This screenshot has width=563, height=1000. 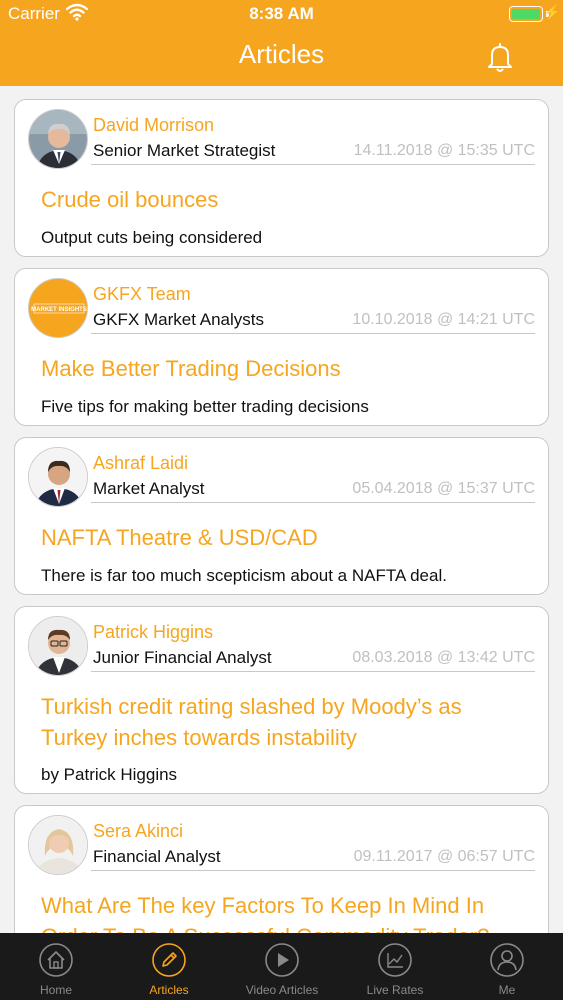 What do you see at coordinates (282, 990) in the screenshot?
I see `tab-label: Video Articles` at bounding box center [282, 990].